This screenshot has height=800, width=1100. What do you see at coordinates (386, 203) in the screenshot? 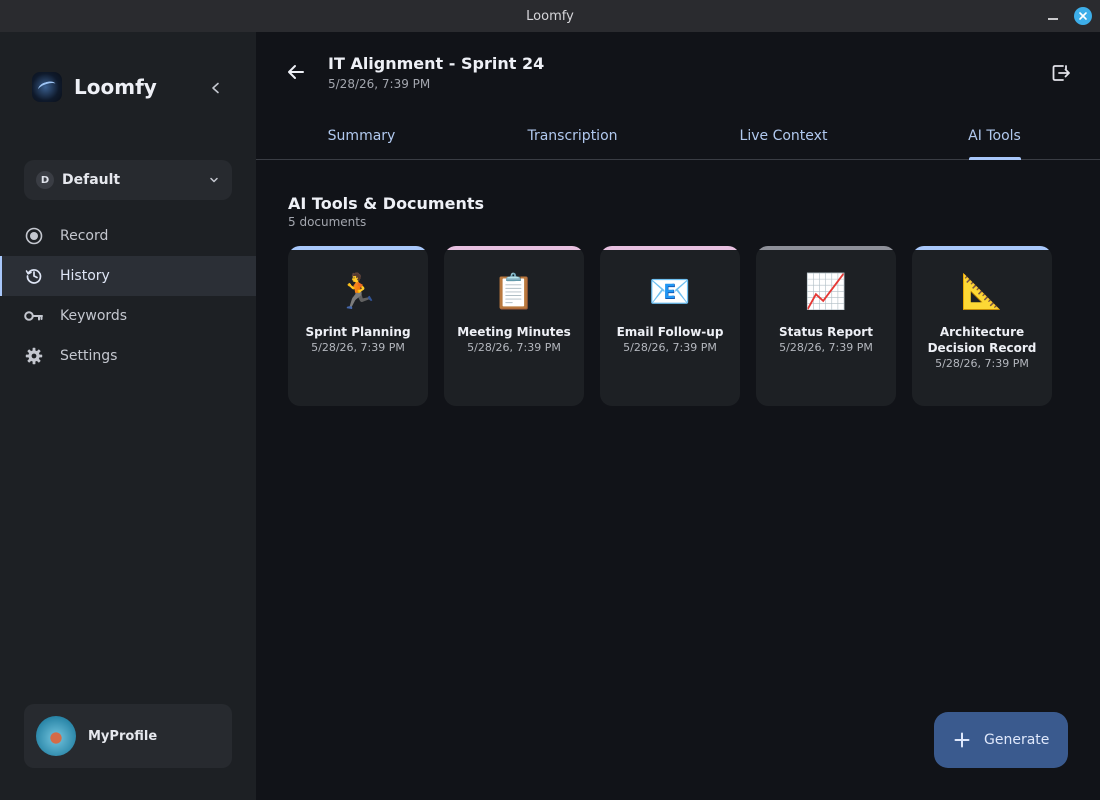
I see `section-title: AI Tools & Documents` at bounding box center [386, 203].